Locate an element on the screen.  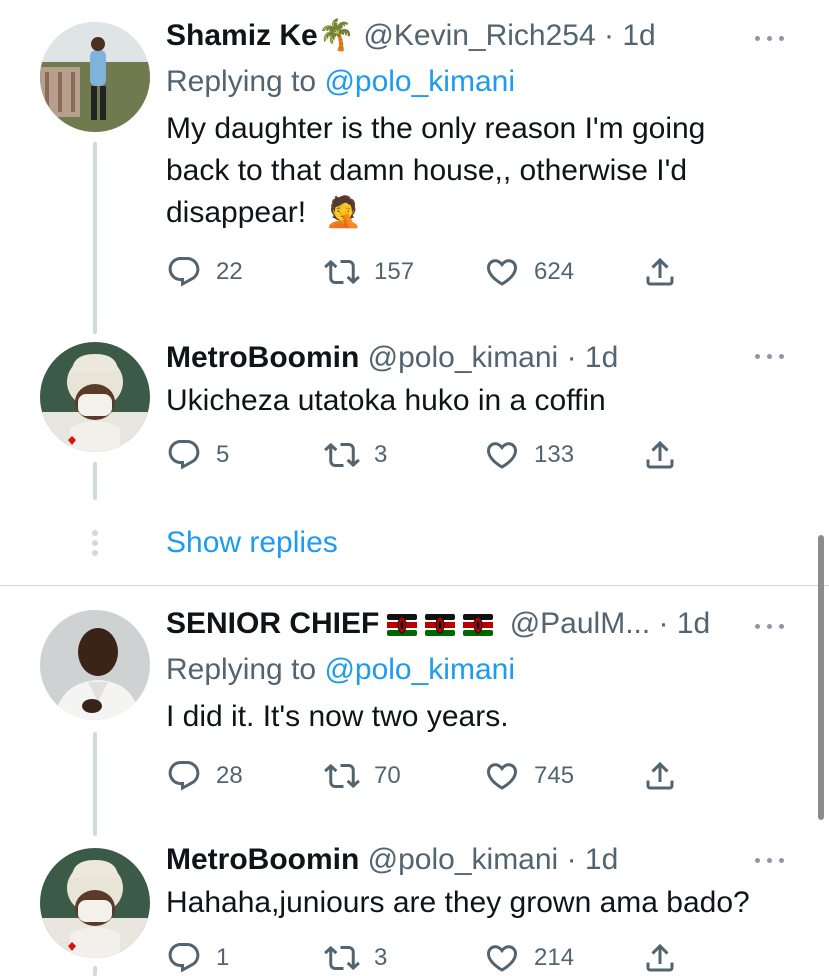
retweet-count: 3 is located at coordinates (381, 957).